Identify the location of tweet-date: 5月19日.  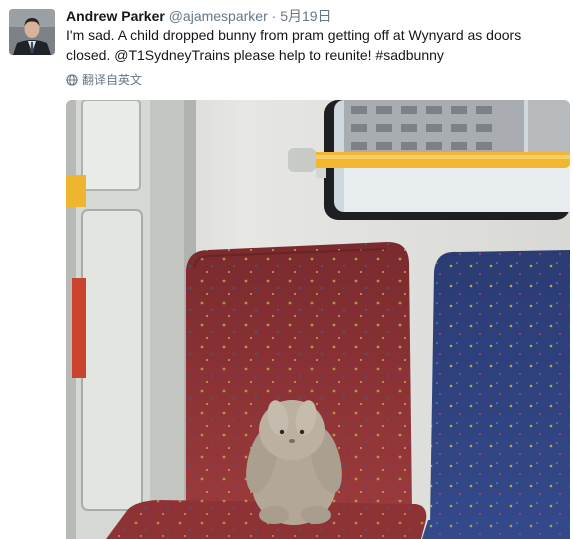
(305, 16).